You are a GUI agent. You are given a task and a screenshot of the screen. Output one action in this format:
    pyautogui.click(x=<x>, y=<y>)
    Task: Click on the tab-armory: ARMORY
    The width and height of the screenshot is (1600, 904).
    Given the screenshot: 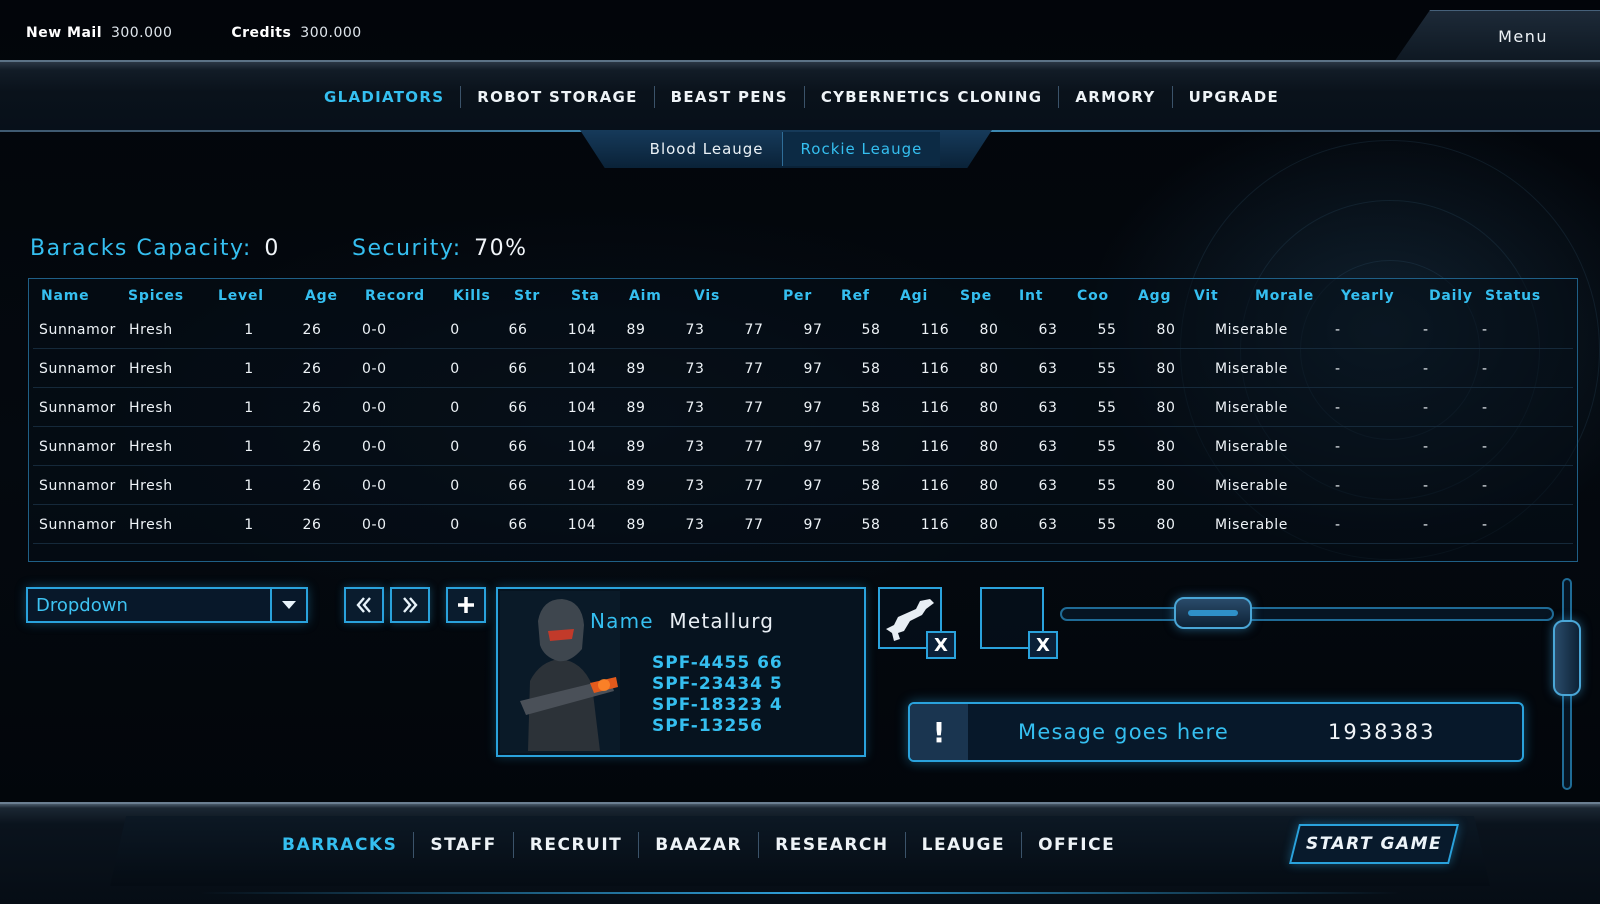 What is the action you would take?
    pyautogui.click(x=1116, y=97)
    